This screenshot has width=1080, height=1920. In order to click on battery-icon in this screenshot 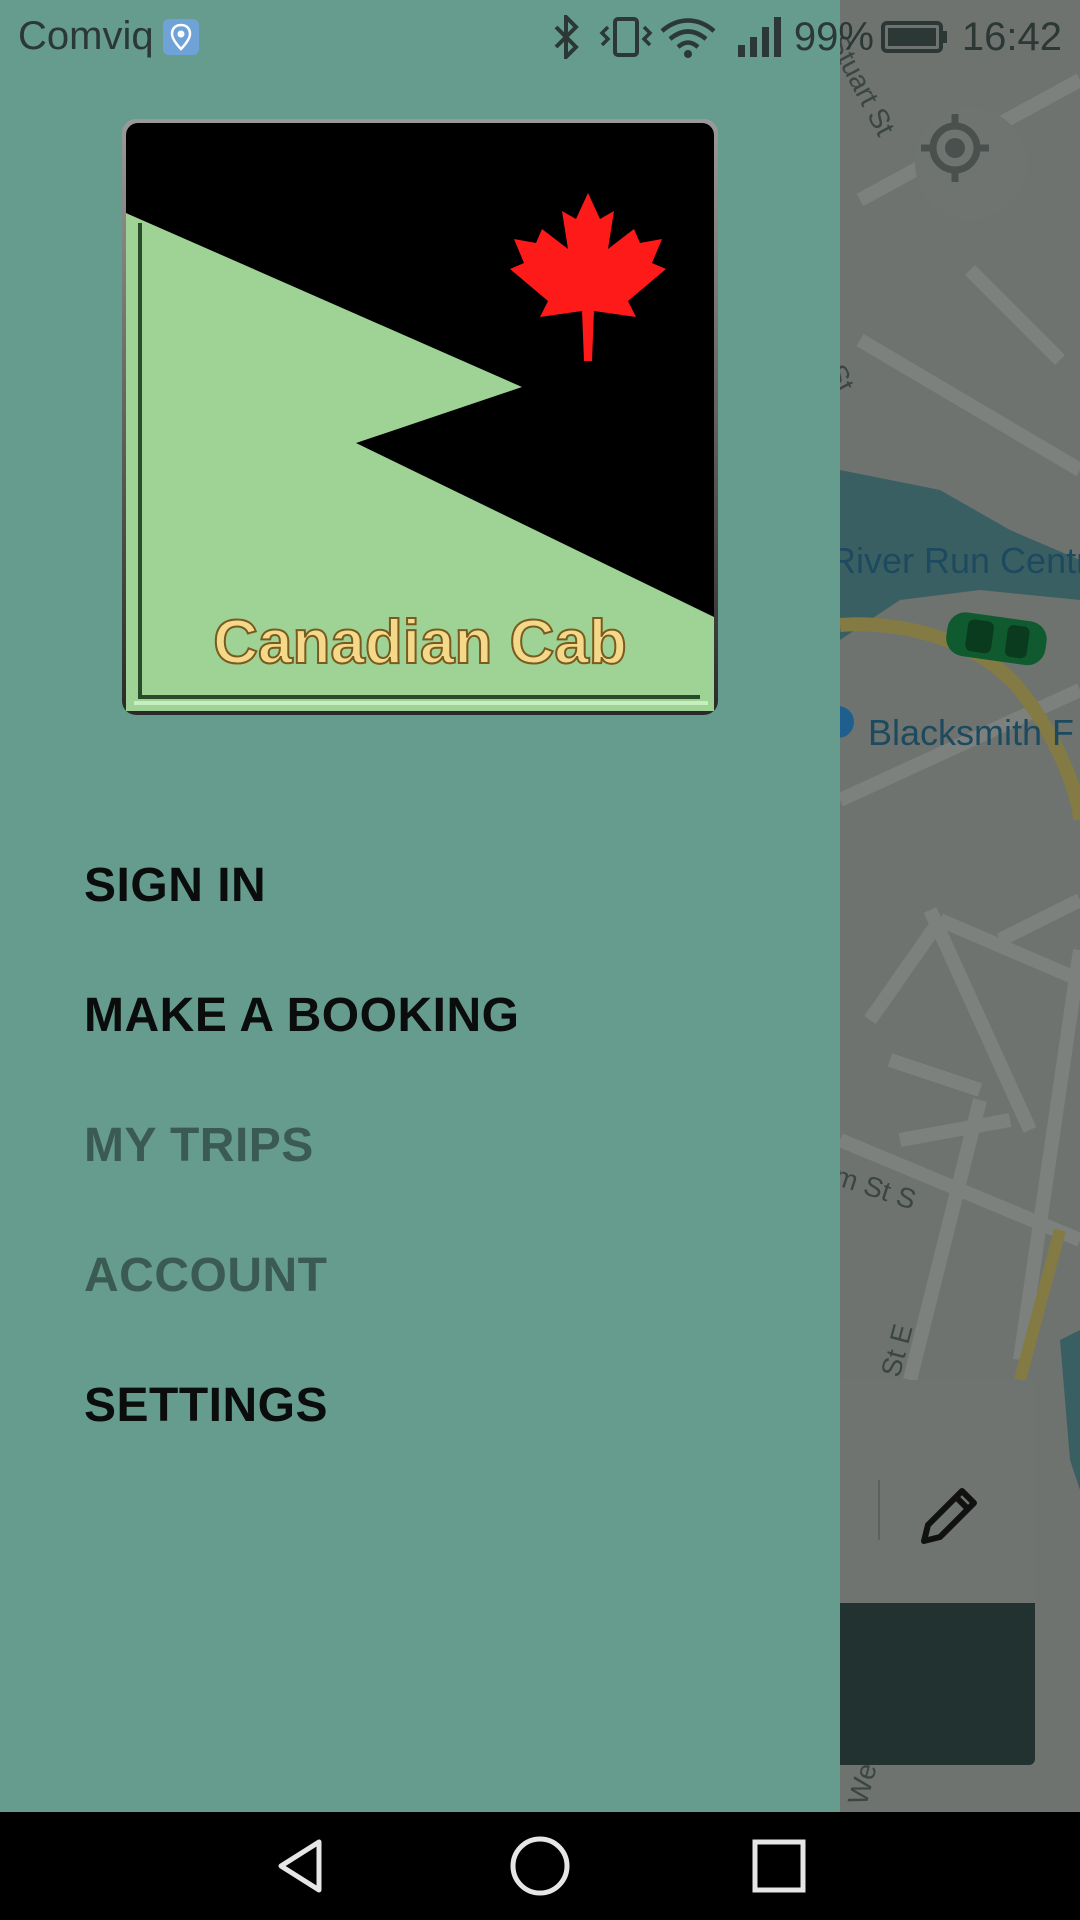, I will do `click(913, 37)`.